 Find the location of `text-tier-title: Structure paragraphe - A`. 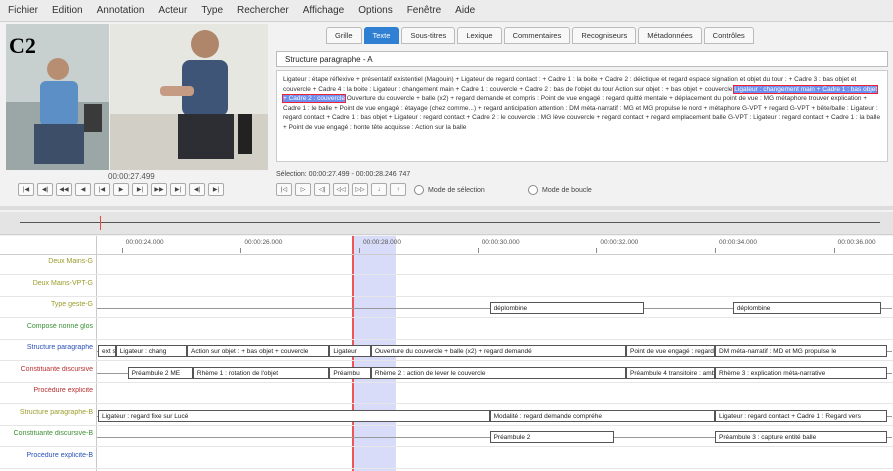

text-tier-title: Structure paragraphe - A is located at coordinates (582, 59).